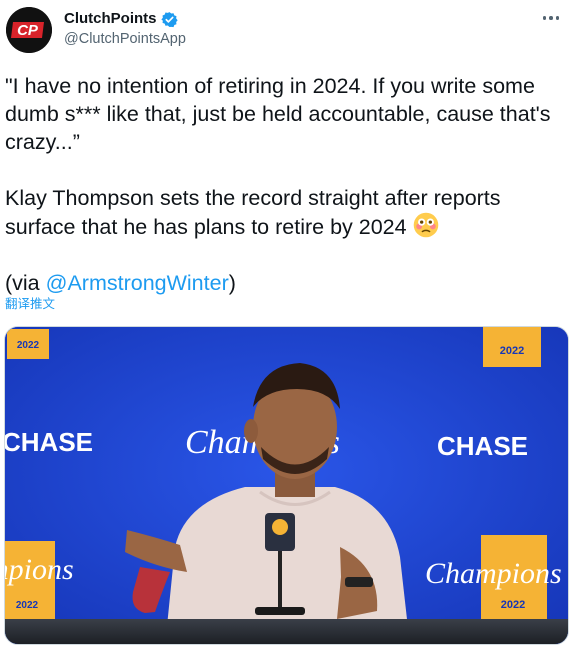 This screenshot has height=645, width=569. What do you see at coordinates (137, 283) in the screenshot?
I see `mention-link: @ArmstrongWinter` at bounding box center [137, 283].